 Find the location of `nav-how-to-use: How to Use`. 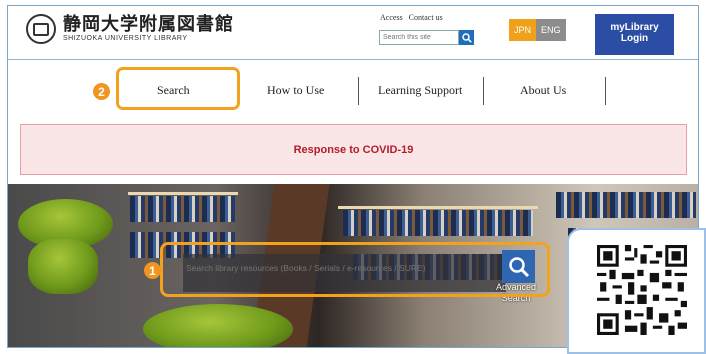

nav-how-to-use: How to Use is located at coordinates (295, 90).